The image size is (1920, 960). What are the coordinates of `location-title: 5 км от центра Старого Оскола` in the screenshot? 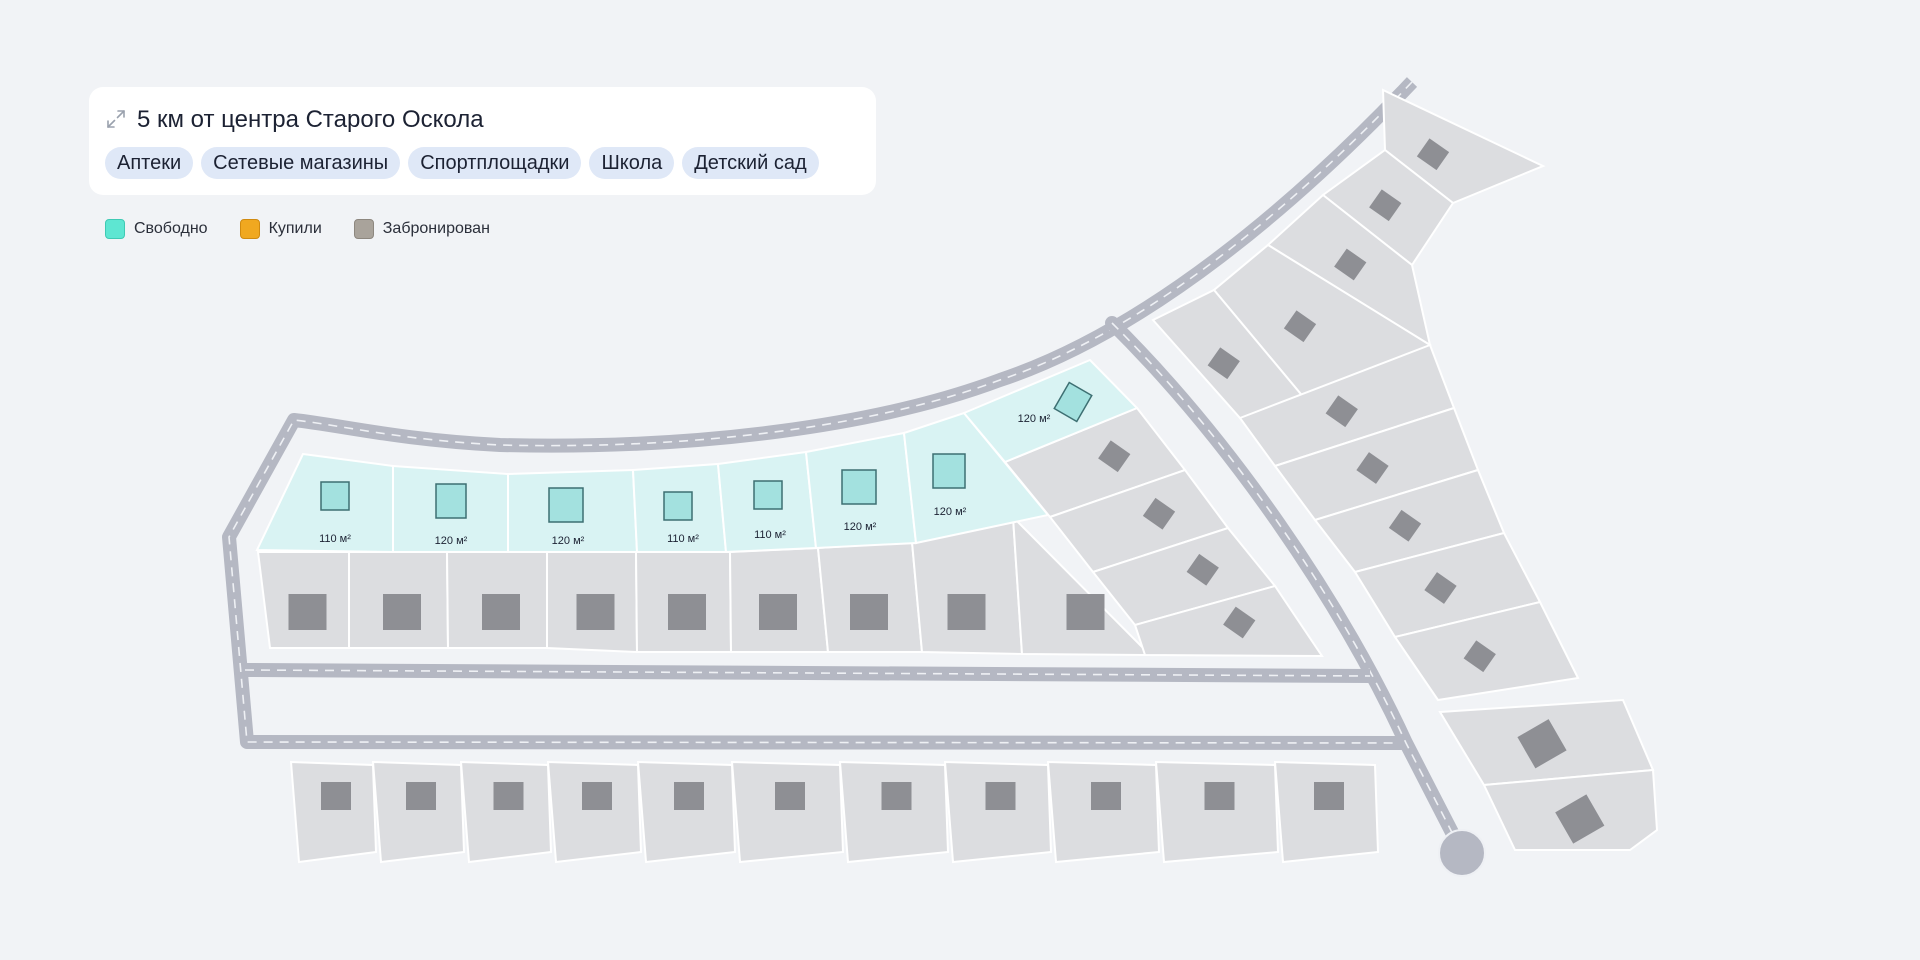 It's located at (310, 119).